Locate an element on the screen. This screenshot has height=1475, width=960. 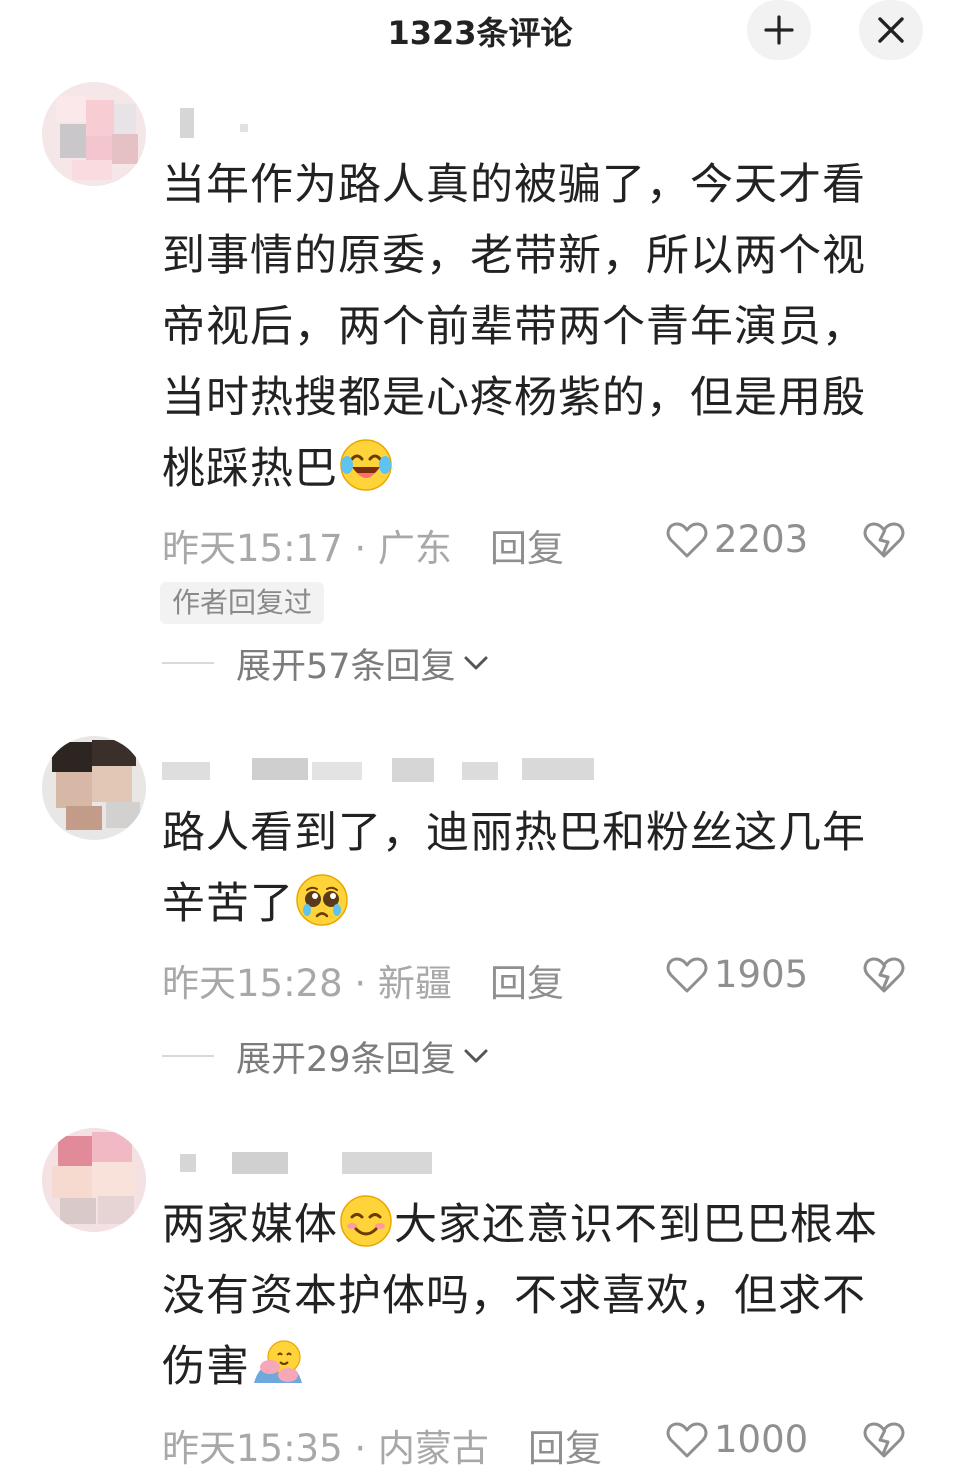
comment-text: 路人看到了，迪丽热巴和粉丝这几年 辛苦了 is located at coordinates (542, 869).